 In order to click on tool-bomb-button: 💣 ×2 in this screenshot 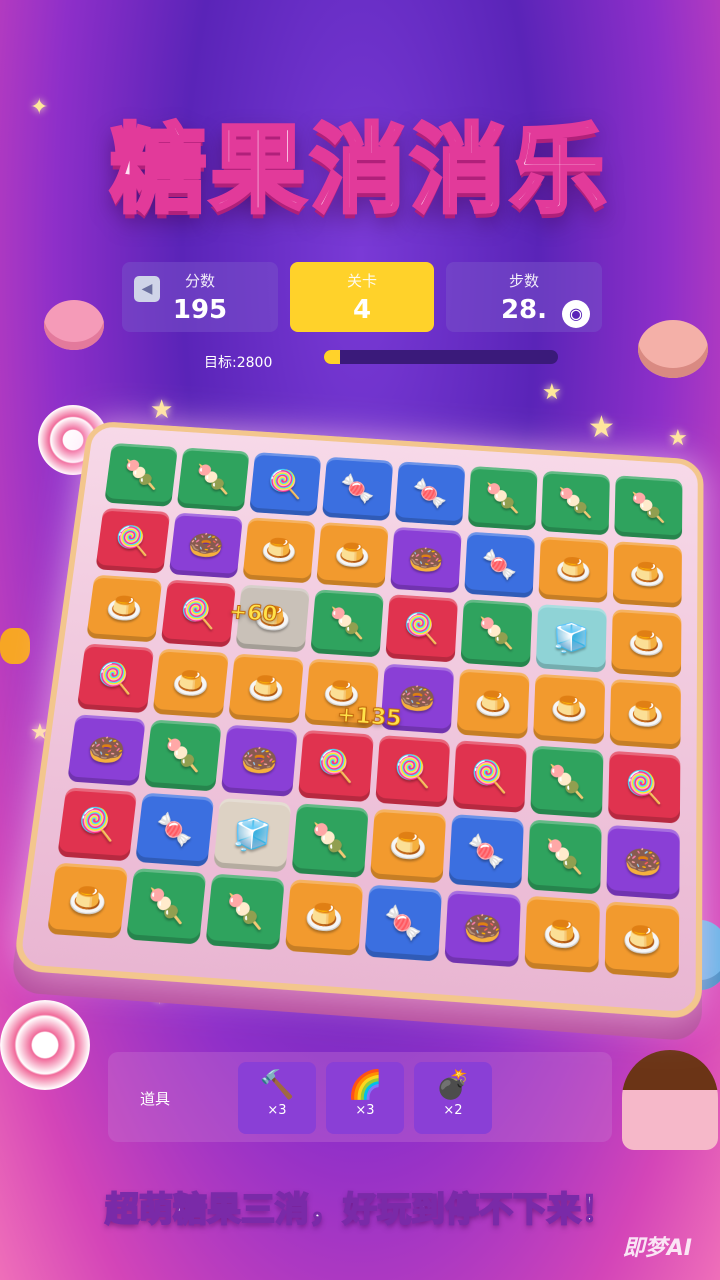, I will do `click(453, 1098)`.